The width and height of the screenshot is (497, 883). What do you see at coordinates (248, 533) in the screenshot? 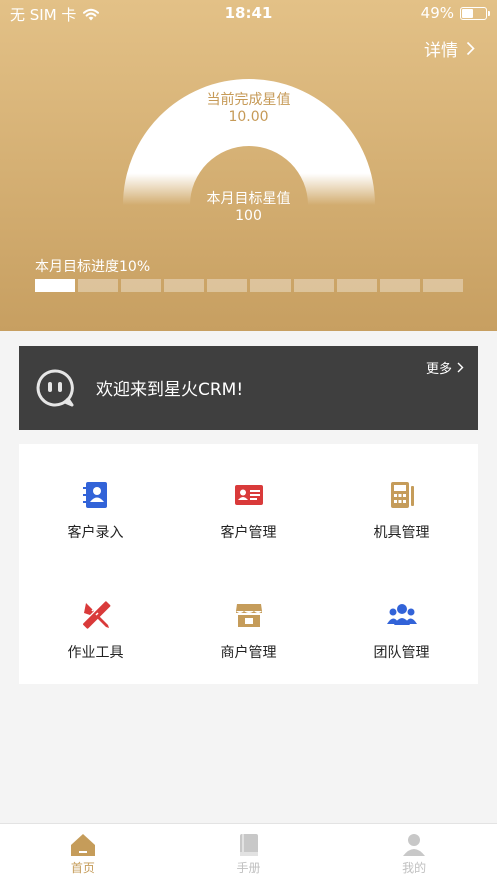
I see `menu-label: 客户管理` at bounding box center [248, 533].